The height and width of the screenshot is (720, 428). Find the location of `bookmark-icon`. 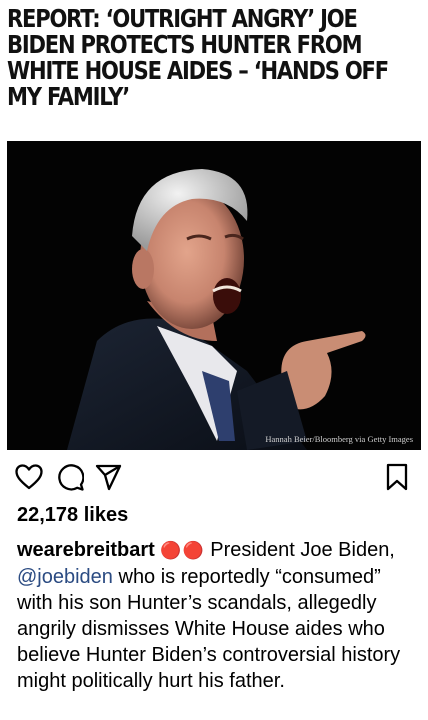

bookmark-icon is located at coordinates (397, 477).